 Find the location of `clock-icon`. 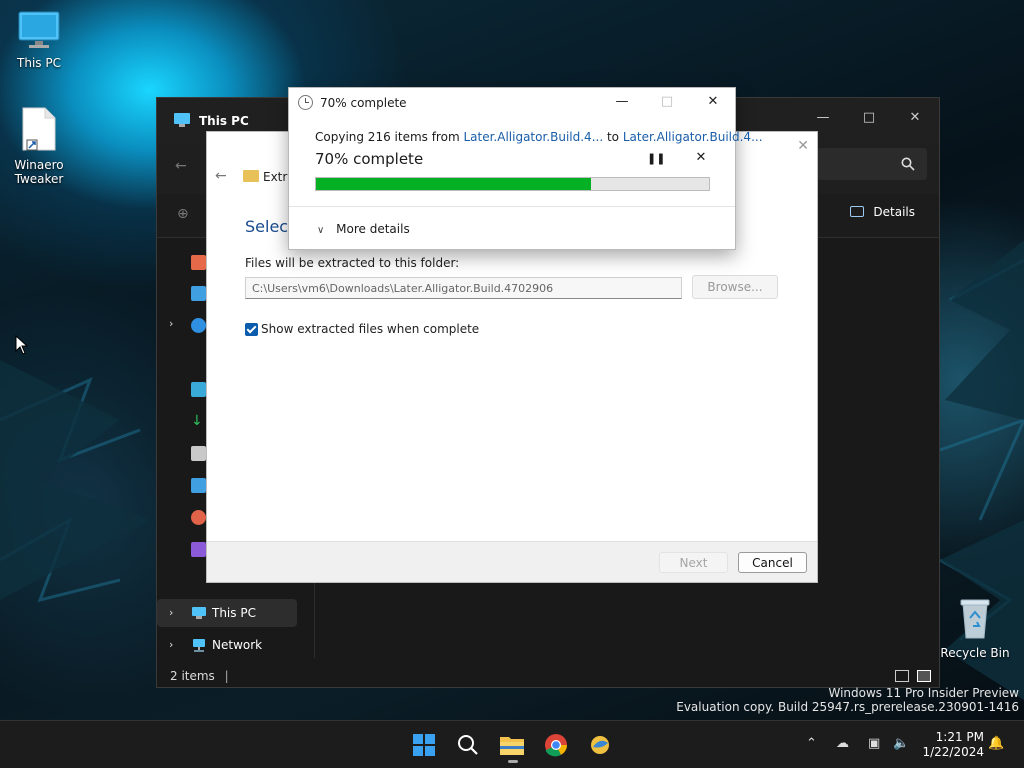

clock-icon is located at coordinates (305, 102).